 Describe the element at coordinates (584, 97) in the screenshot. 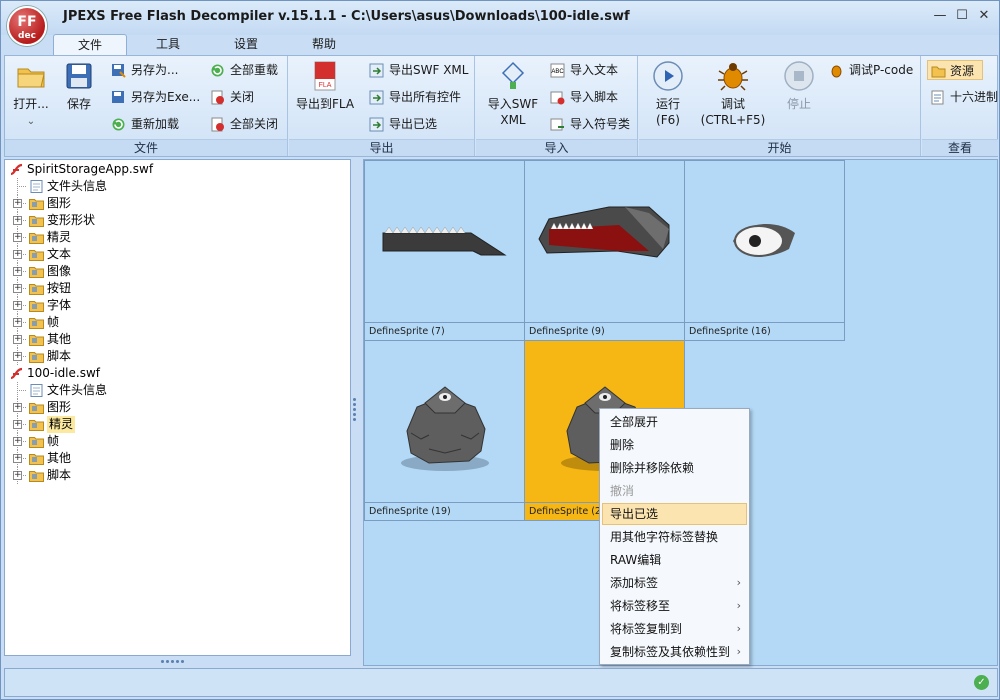

I see `import-script-button: 导入脚本` at that location.